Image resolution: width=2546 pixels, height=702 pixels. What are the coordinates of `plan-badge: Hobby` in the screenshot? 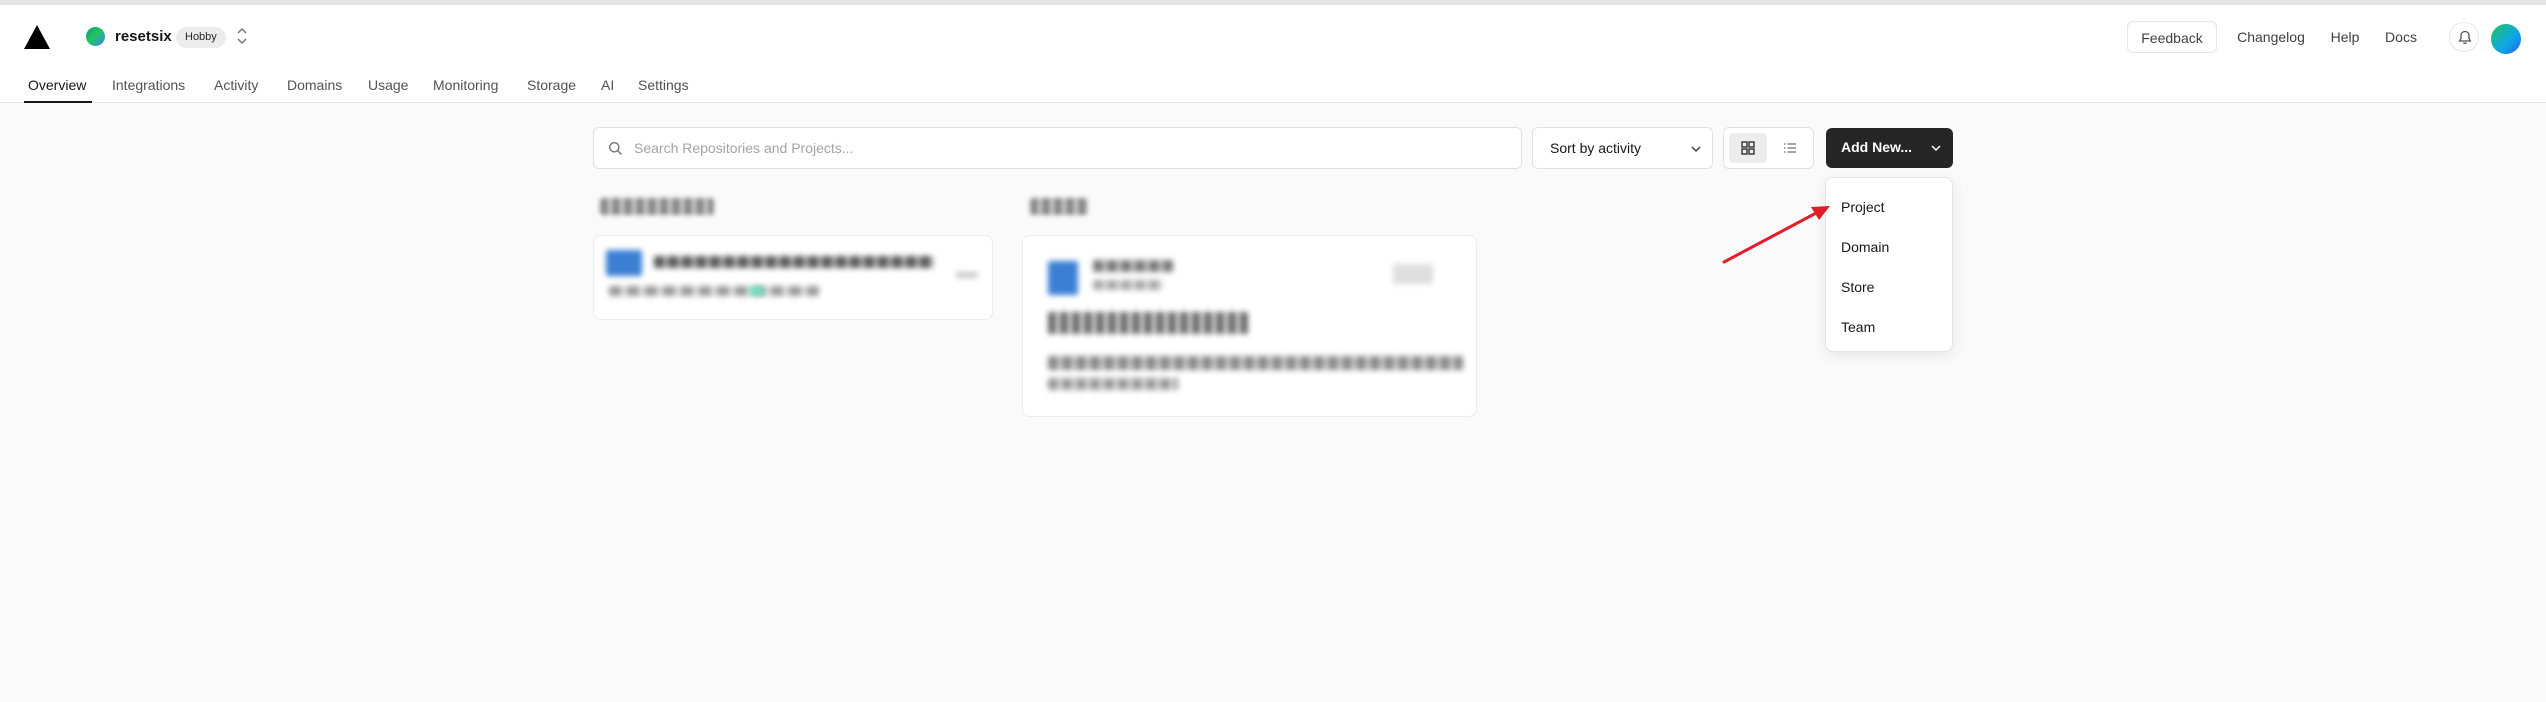 It's located at (201, 37).